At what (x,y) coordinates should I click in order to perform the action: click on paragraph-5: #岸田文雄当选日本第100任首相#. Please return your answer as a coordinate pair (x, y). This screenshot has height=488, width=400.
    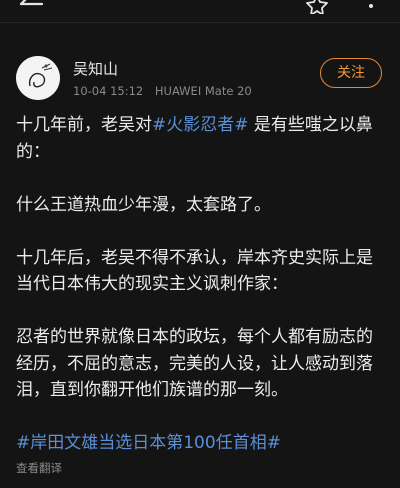
    Looking at the image, I should click on (201, 443).